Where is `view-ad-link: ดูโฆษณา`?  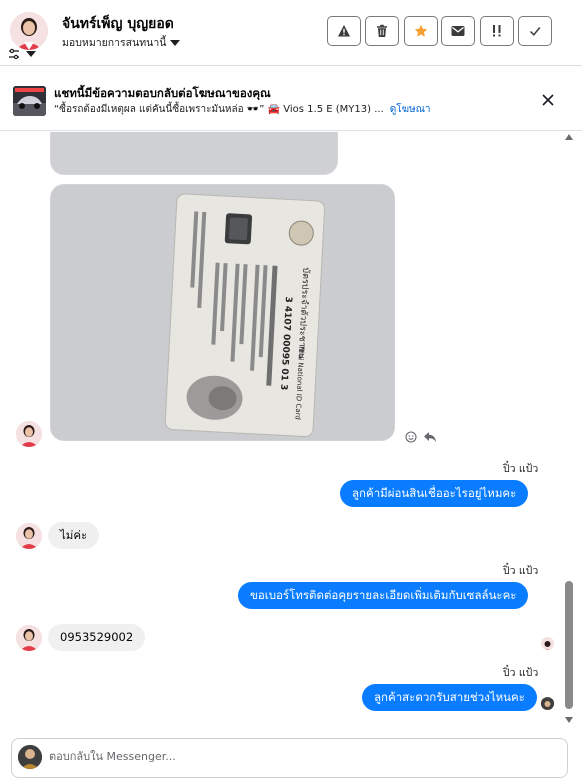
view-ad-link: ดูโฆษณา is located at coordinates (410, 109).